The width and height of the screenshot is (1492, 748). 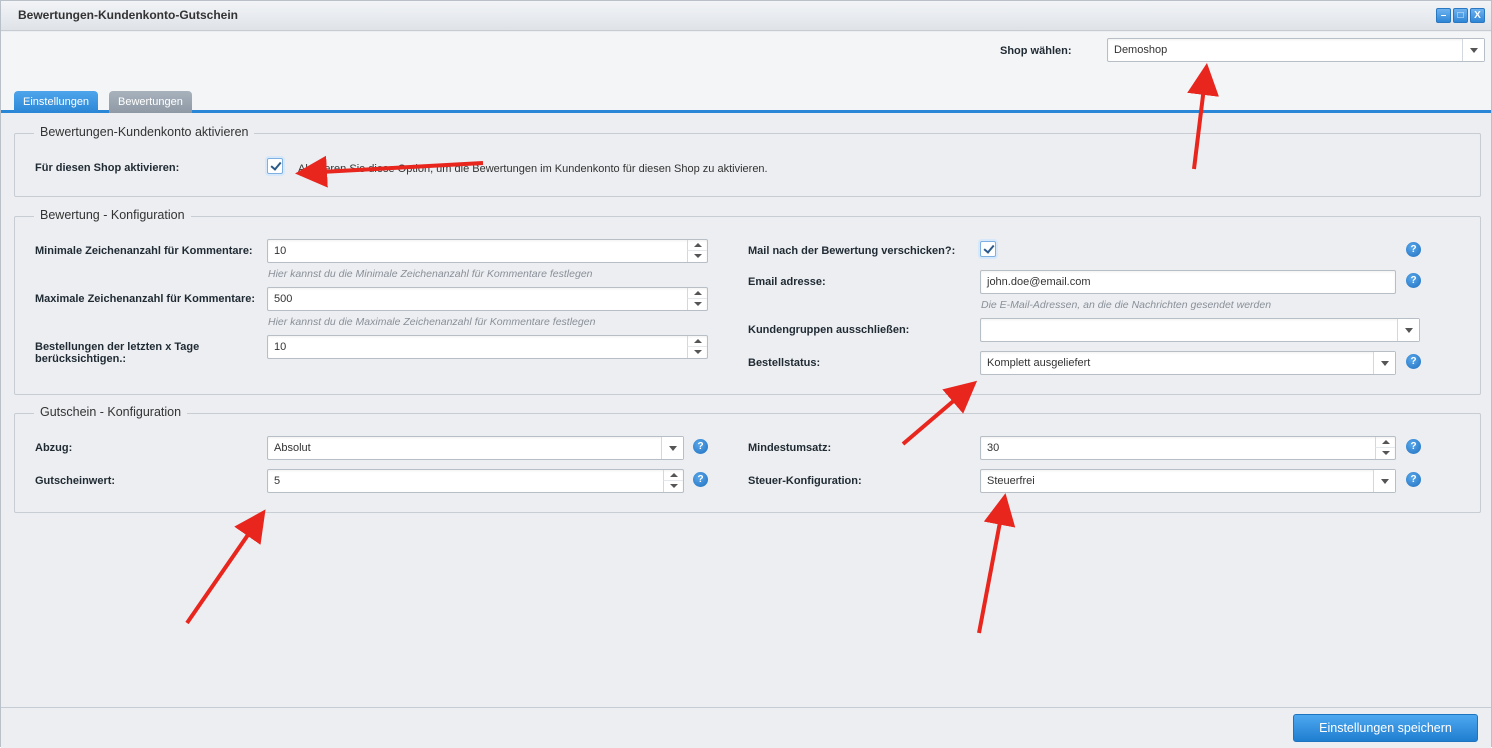 I want to click on email-value: john.doe@email.com, so click(x=1039, y=282).